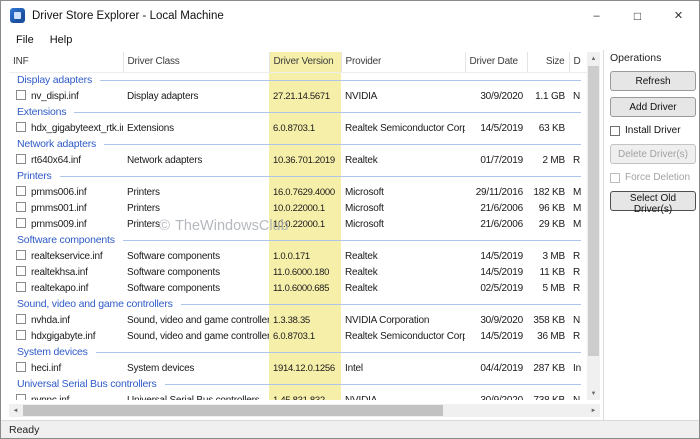  What do you see at coordinates (361, 397) in the screenshot?
I see `provider-cell: NVIDIA` at bounding box center [361, 397].